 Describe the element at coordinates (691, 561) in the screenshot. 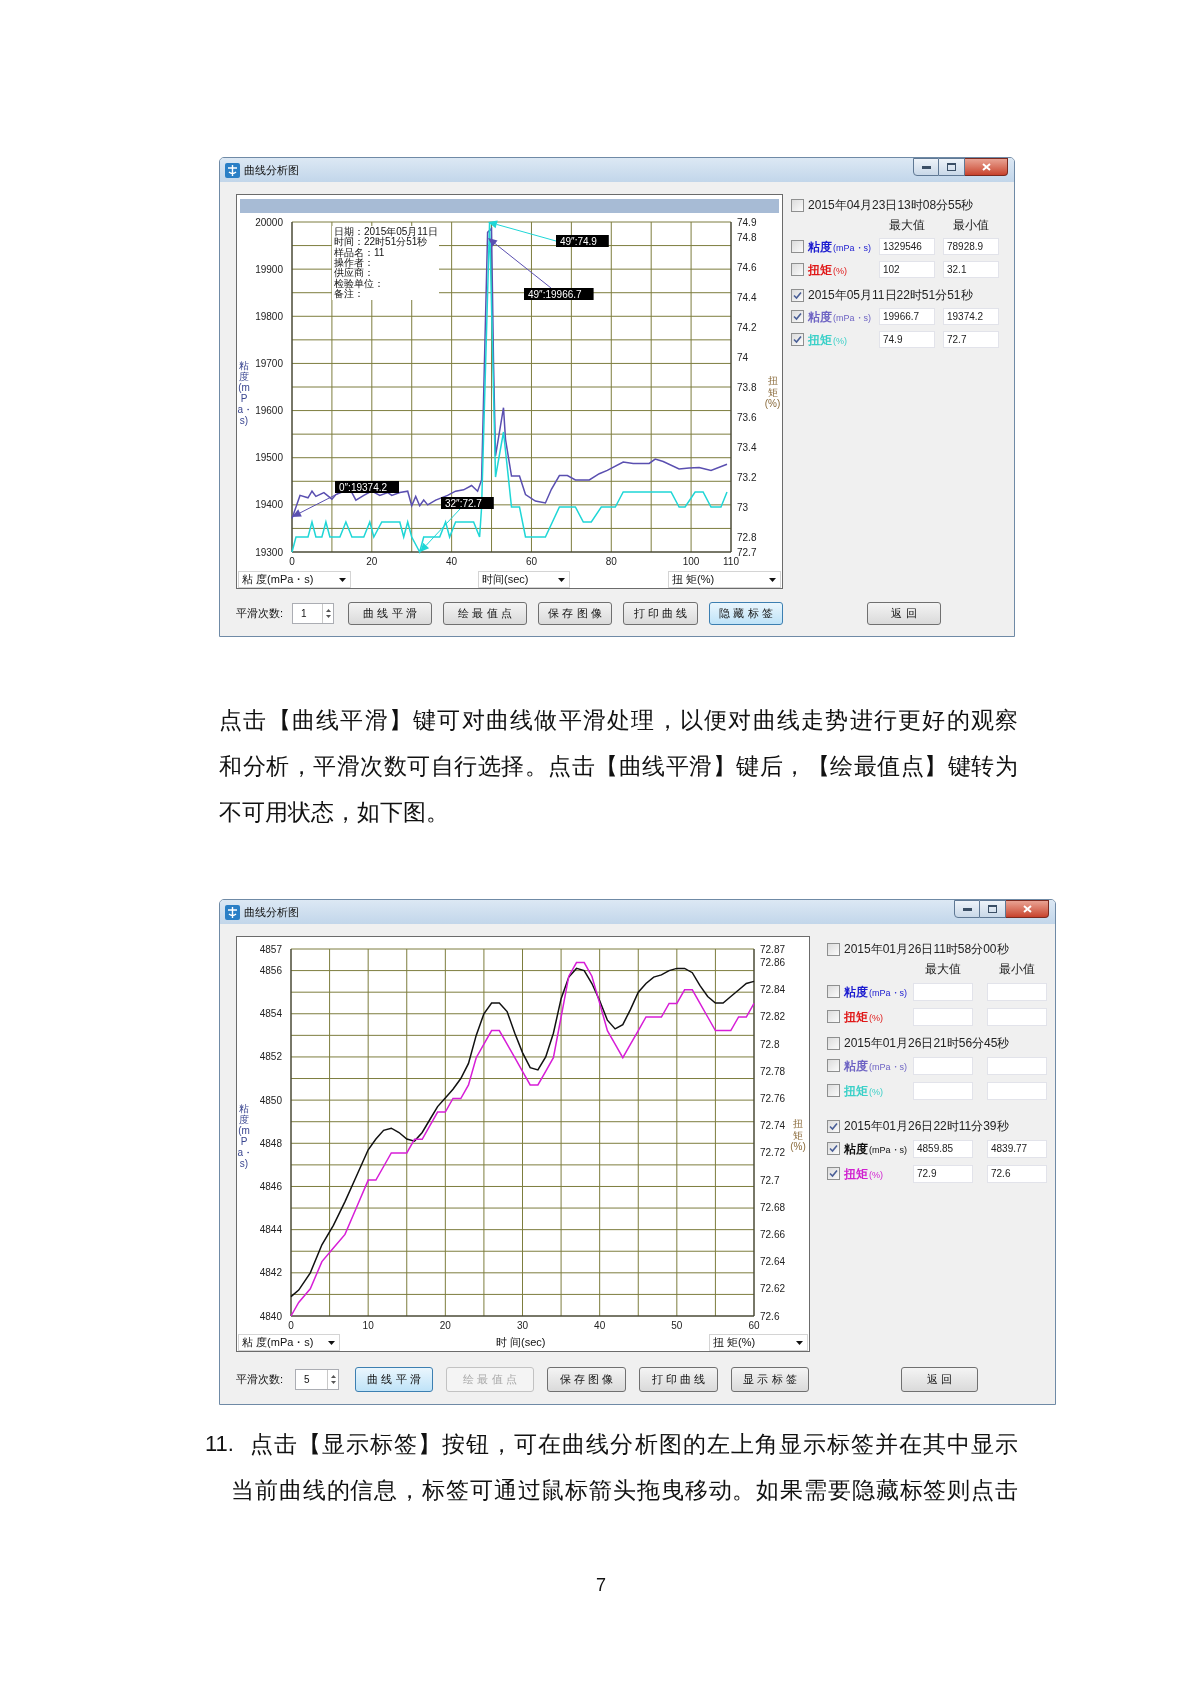

I see `axis-tick-label: 100` at that location.